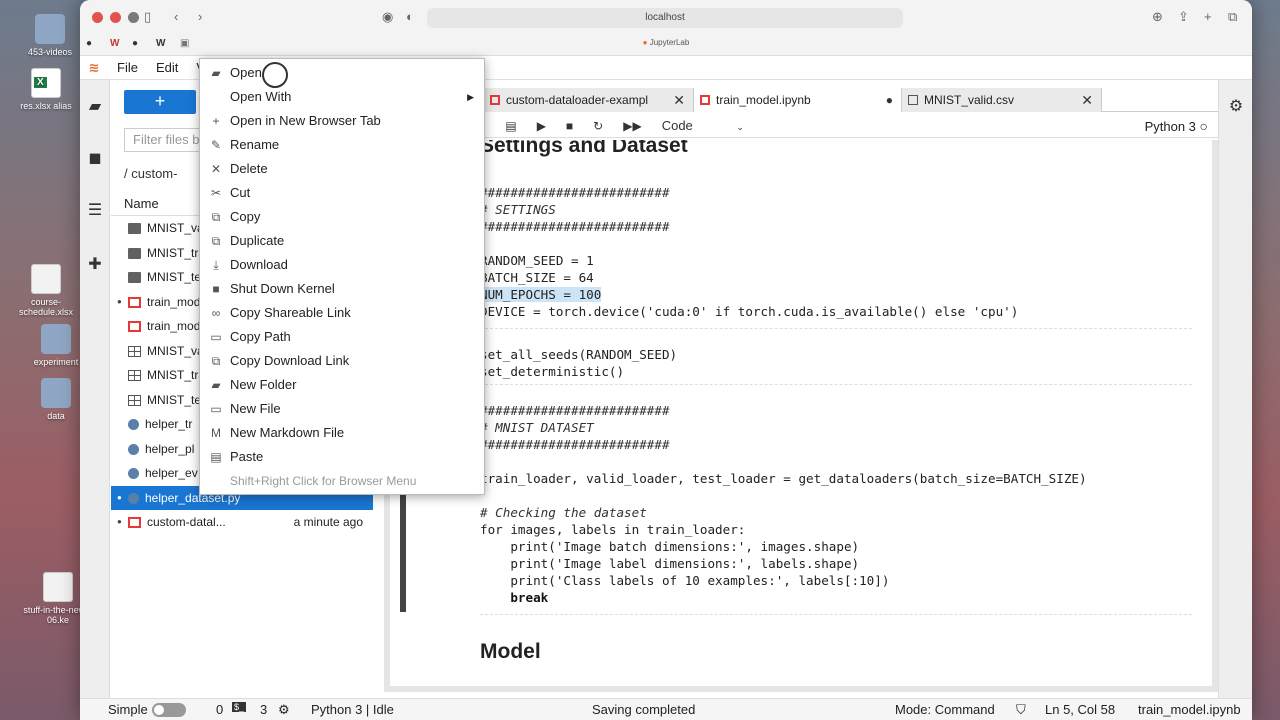  Describe the element at coordinates (95, 107) in the screenshot. I see `folder-icon: ▰` at that location.